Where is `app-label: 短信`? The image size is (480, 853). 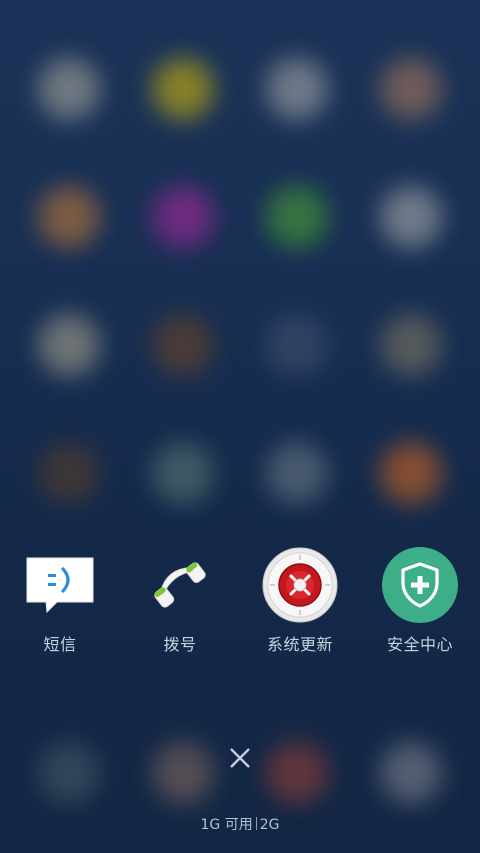 app-label: 短信 is located at coordinates (60, 644).